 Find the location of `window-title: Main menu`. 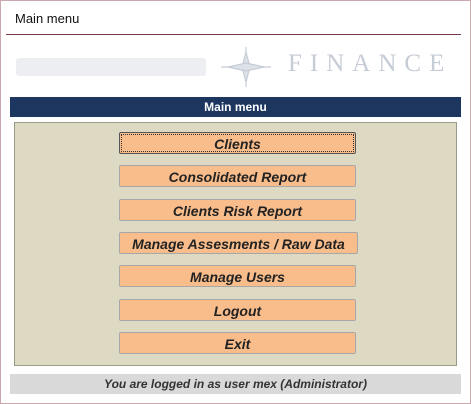

window-title: Main menu is located at coordinates (47, 18).